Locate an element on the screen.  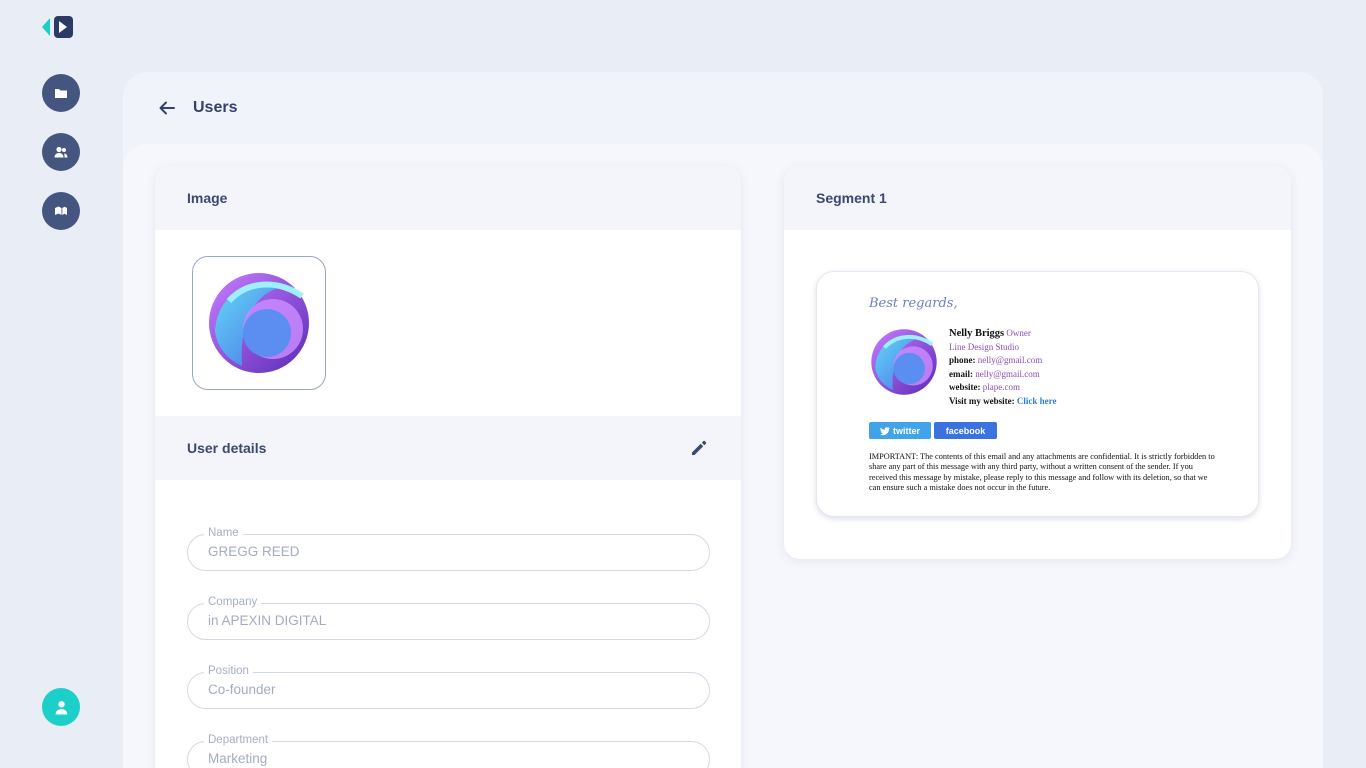
visit-link: Click here is located at coordinates (1037, 401).